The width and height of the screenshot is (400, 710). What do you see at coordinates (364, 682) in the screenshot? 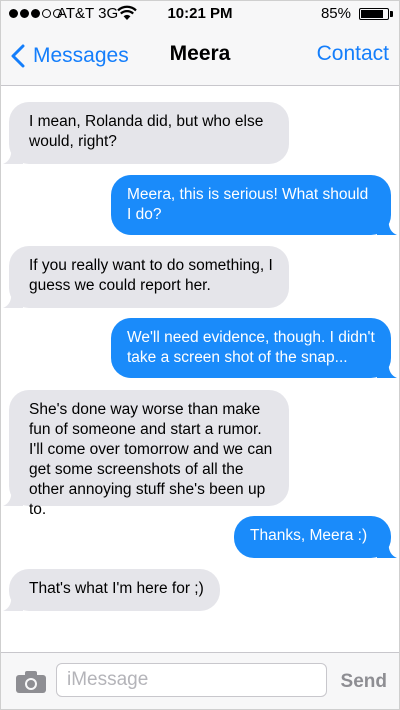
I see `send-button: Send` at bounding box center [364, 682].